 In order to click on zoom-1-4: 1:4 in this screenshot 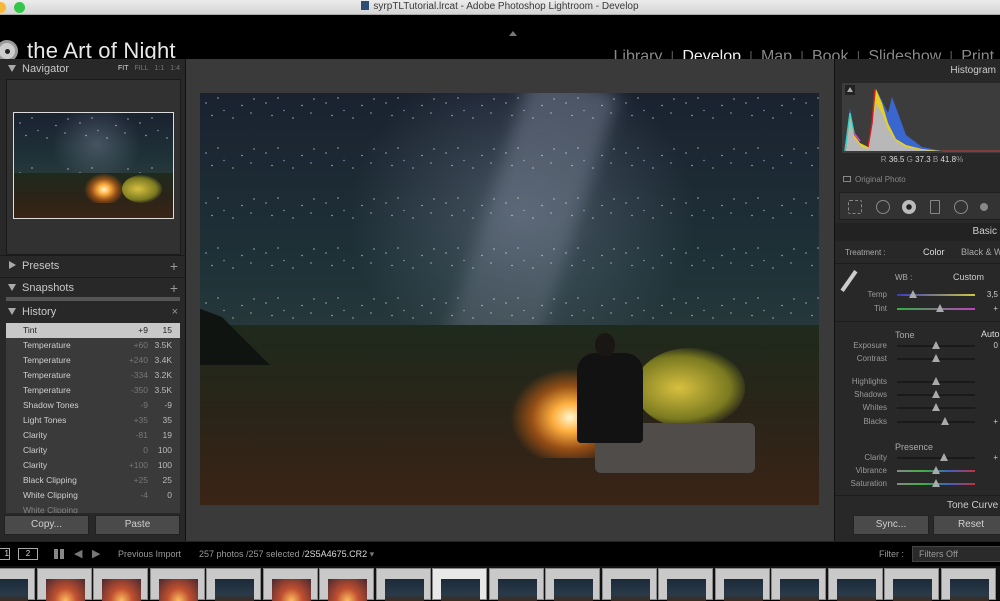, I will do `click(175, 69)`.